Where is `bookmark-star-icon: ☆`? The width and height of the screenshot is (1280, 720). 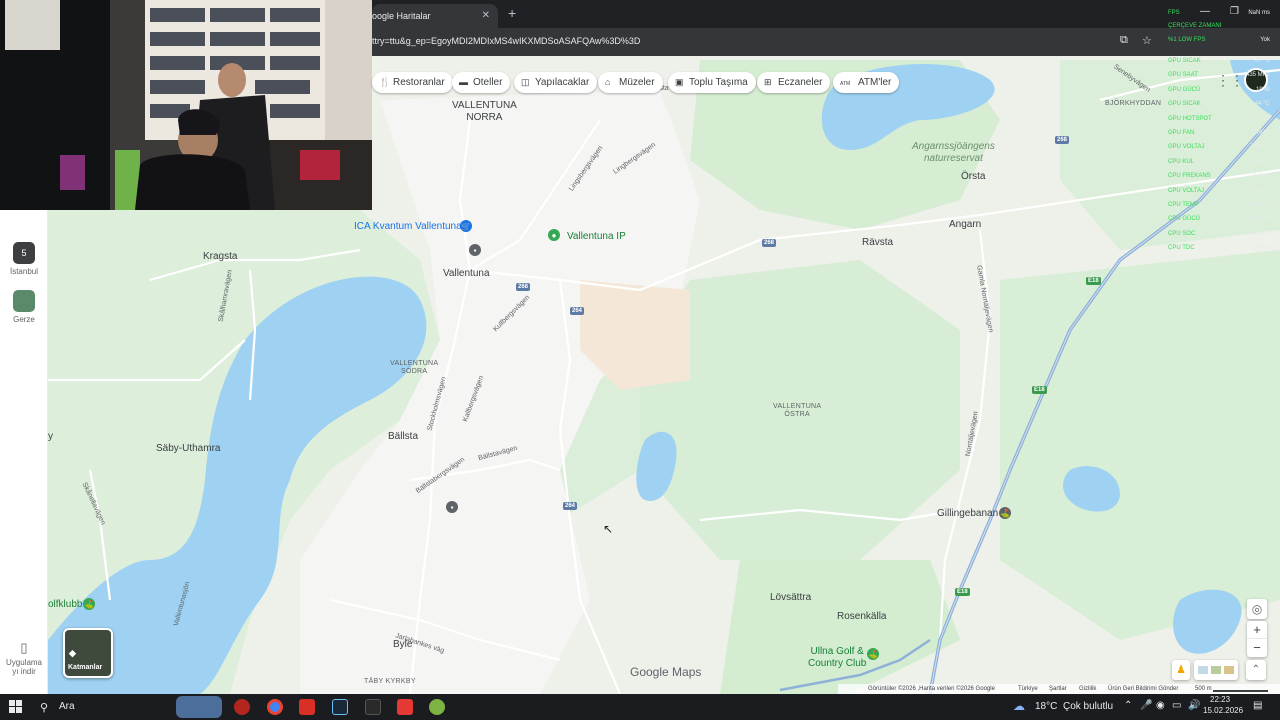 bookmark-star-icon: ☆ is located at coordinates (1147, 40).